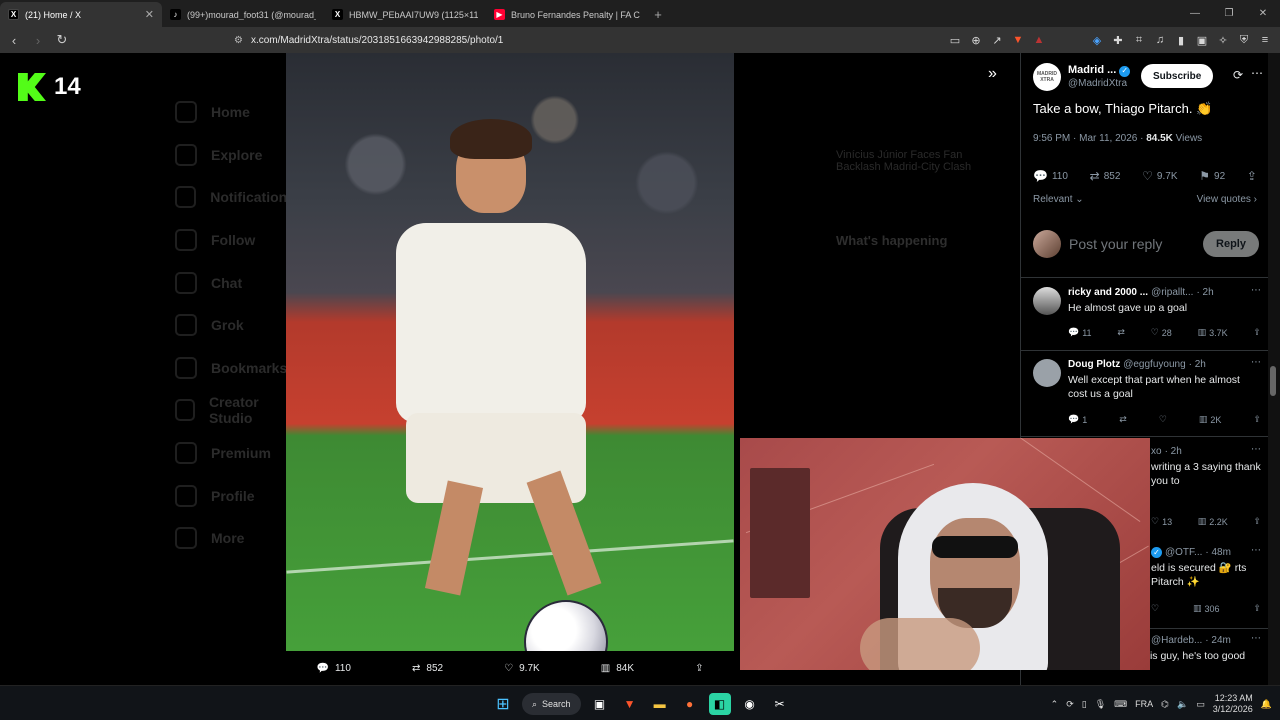 The image size is (1280, 720). What do you see at coordinates (522, 668) in the screenshot?
I see `photo-like-button: ♡ 9.7K` at bounding box center [522, 668].